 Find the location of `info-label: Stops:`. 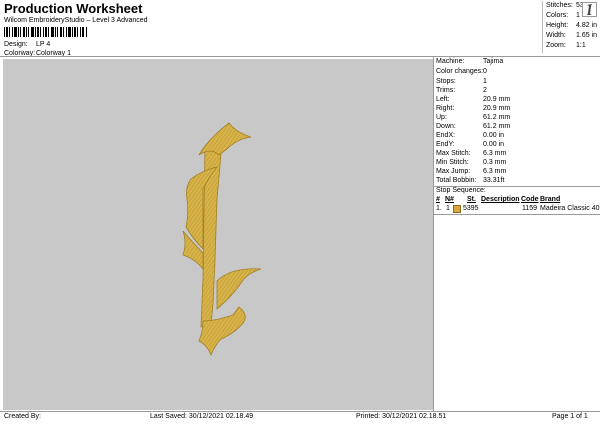

info-label: Stops: is located at coordinates (446, 81).